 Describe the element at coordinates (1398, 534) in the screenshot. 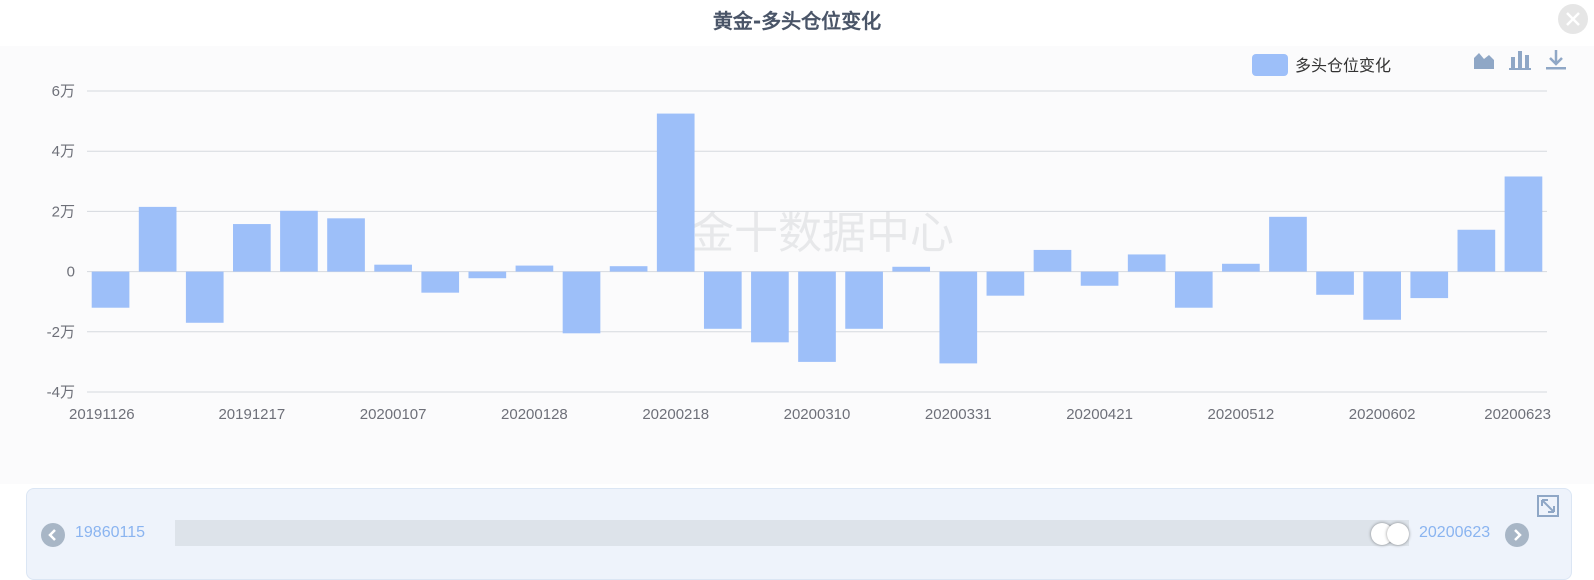

I see `zoom-handle-end` at that location.